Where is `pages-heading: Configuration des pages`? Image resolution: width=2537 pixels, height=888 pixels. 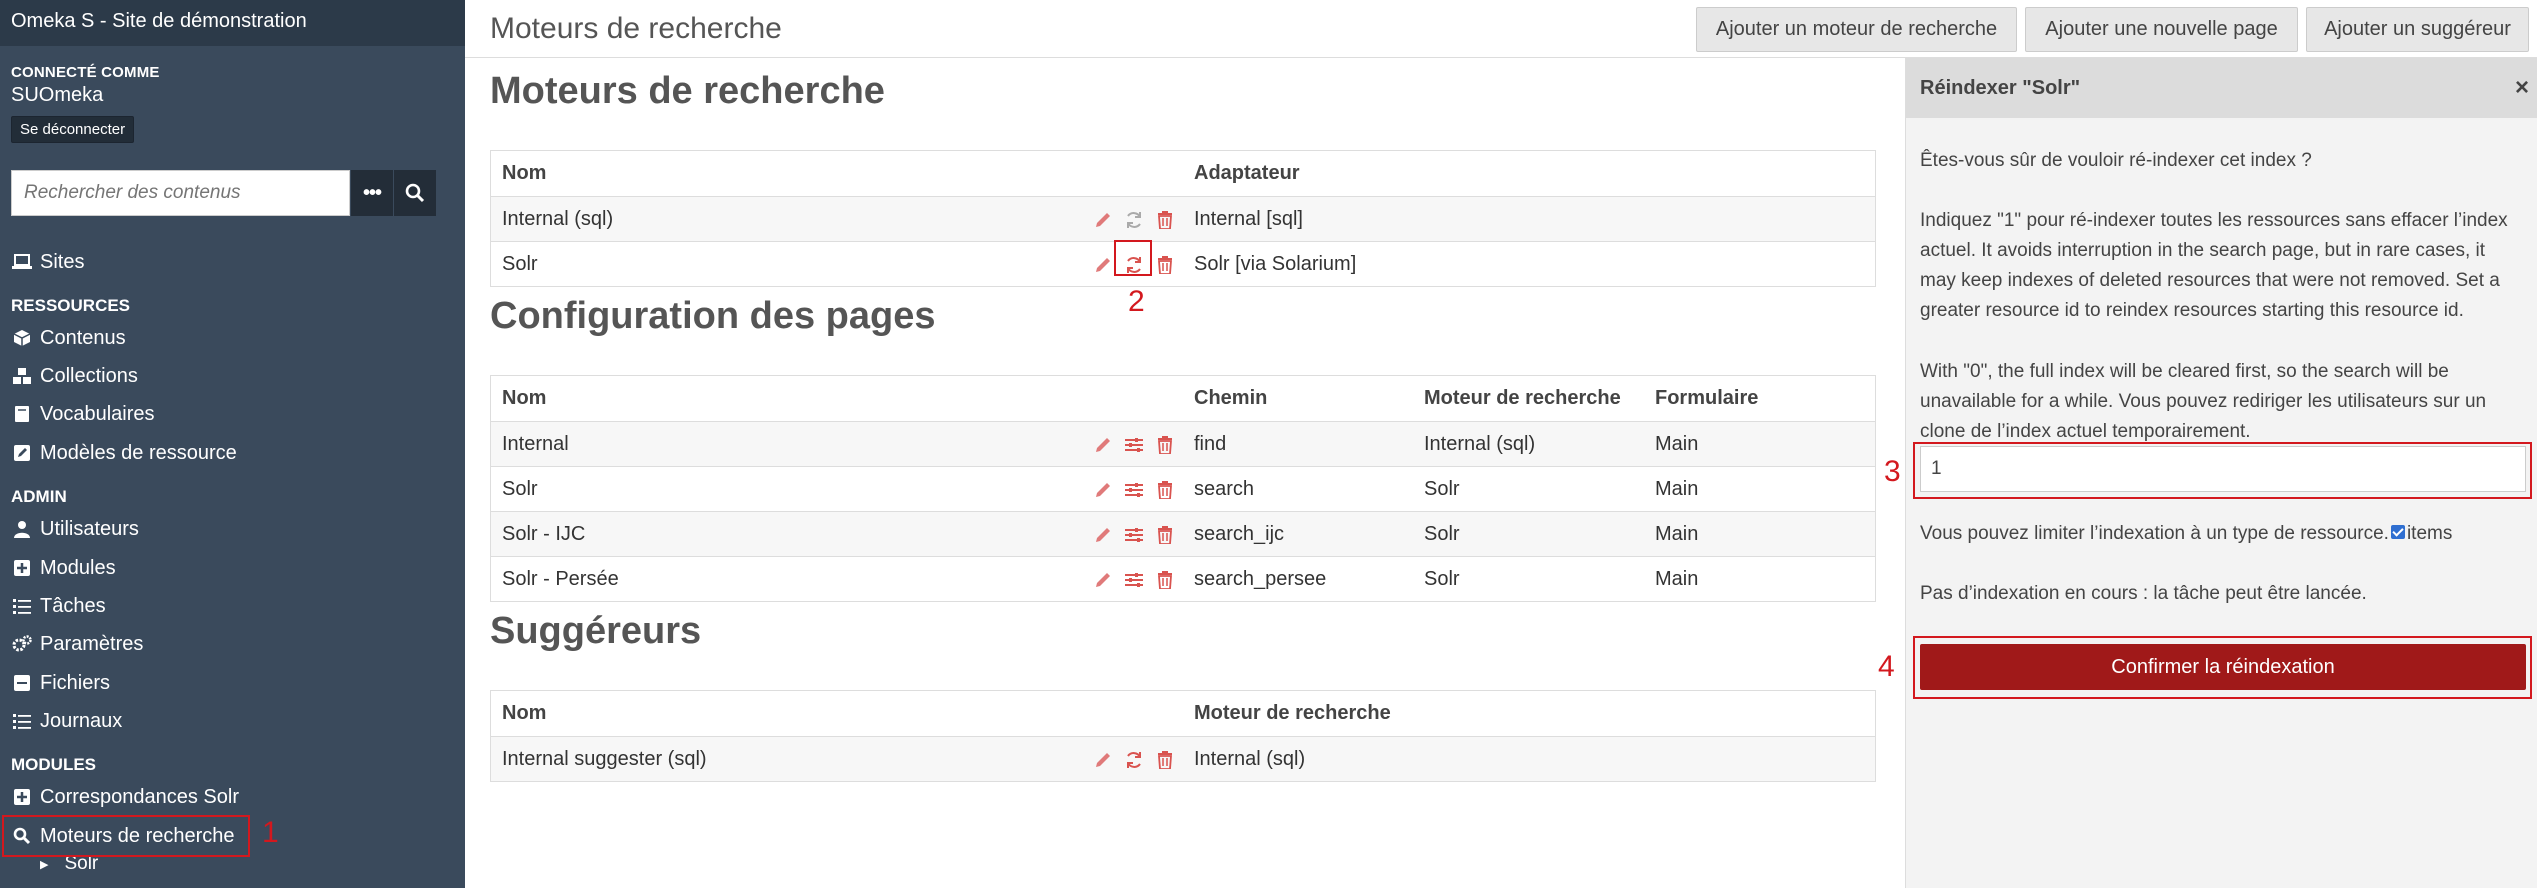
pages-heading: Configuration des pages is located at coordinates (713, 316).